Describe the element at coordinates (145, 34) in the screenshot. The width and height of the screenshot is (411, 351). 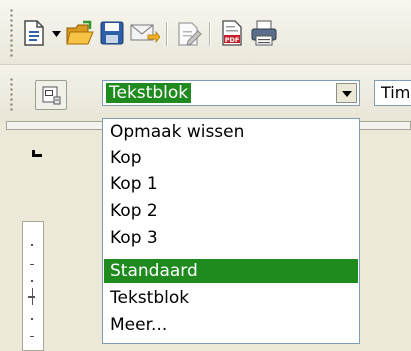
I see `email-icon` at that location.